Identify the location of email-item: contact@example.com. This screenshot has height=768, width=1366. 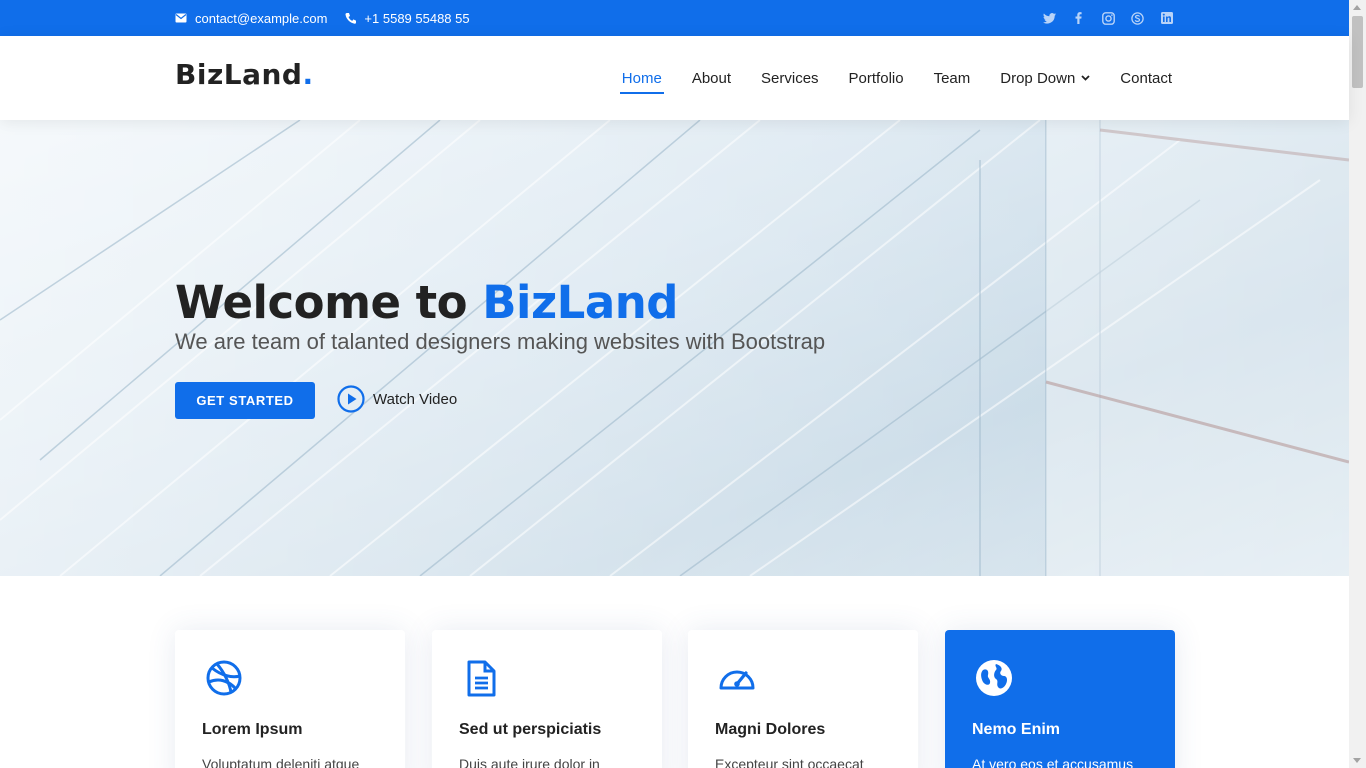
(251, 18).